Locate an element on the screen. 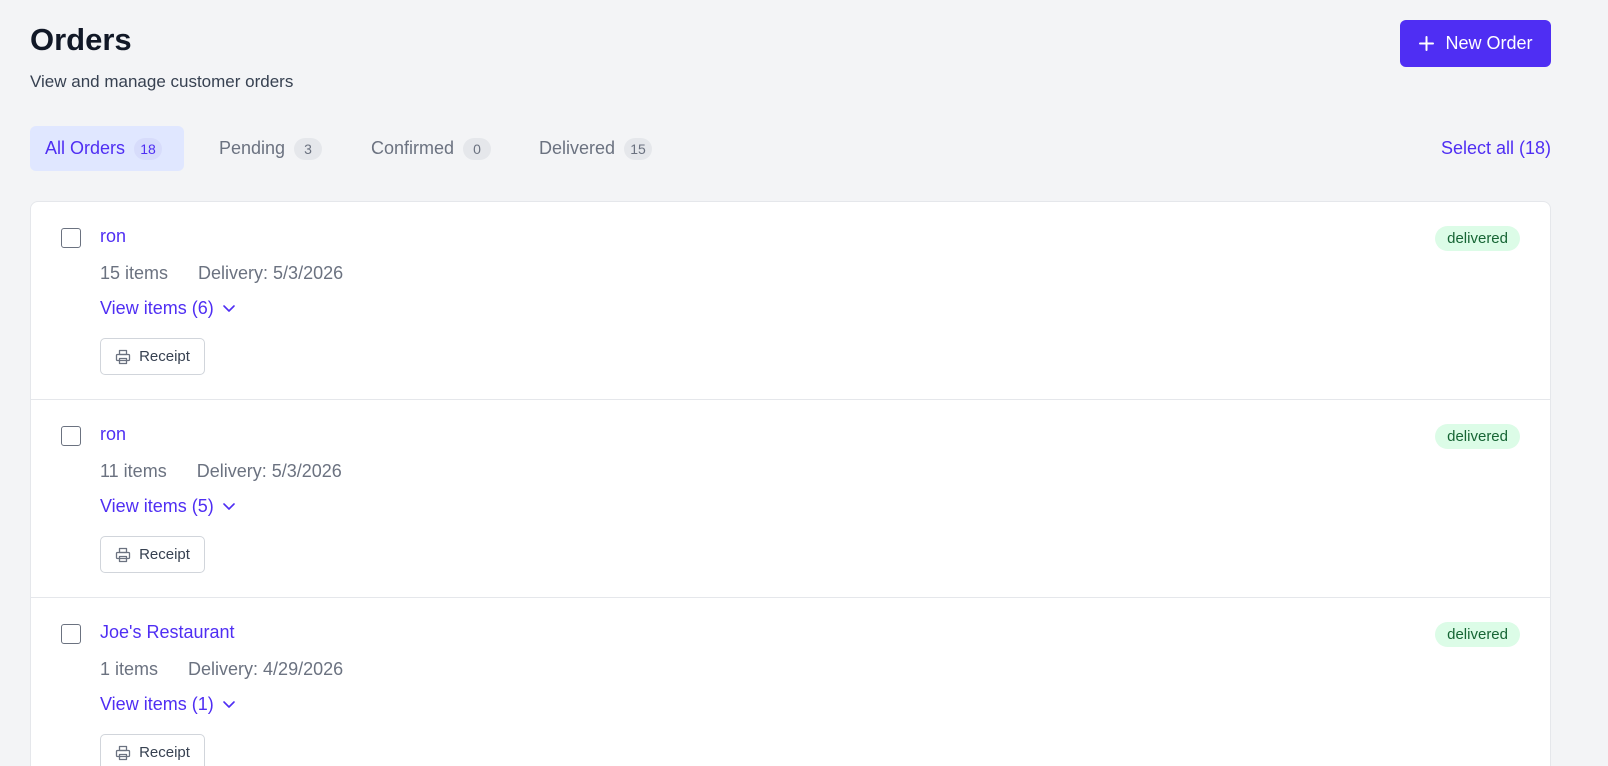 The height and width of the screenshot is (766, 1608). customer-name-link: Joe's Restaurant is located at coordinates (167, 632).